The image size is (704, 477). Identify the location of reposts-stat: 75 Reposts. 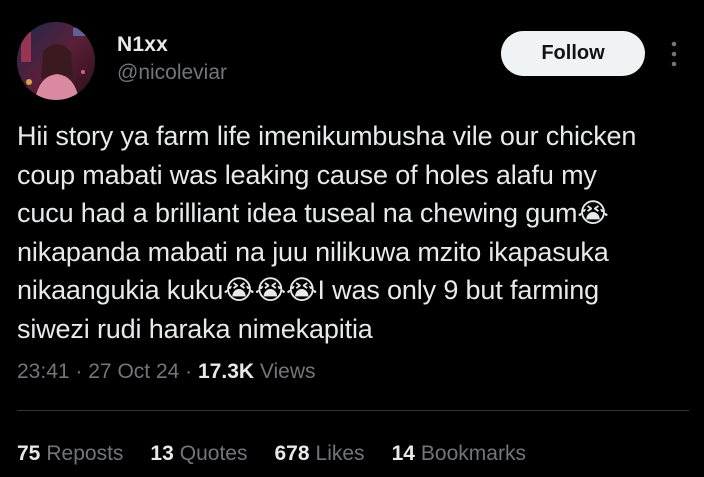
(70, 454).